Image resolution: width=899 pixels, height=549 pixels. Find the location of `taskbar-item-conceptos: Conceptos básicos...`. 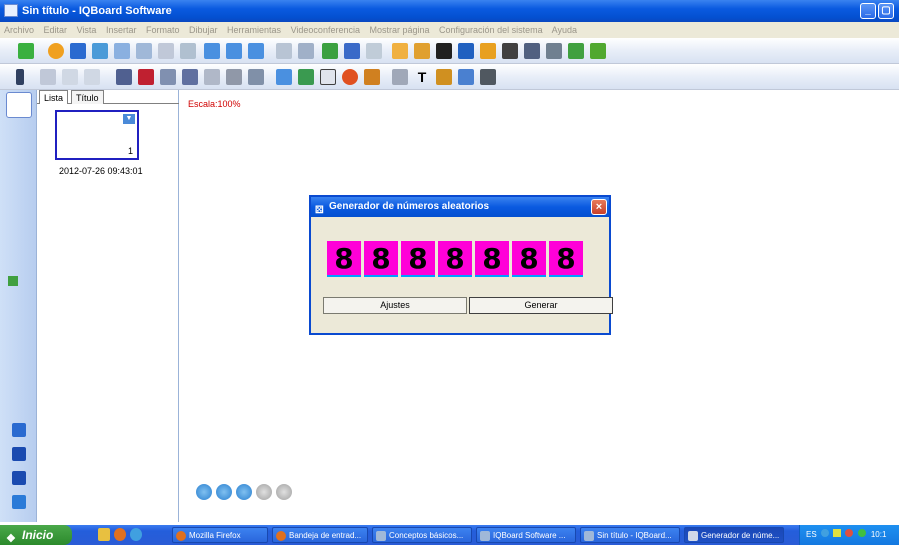

taskbar-item-conceptos: Conceptos básicos... is located at coordinates (422, 535).